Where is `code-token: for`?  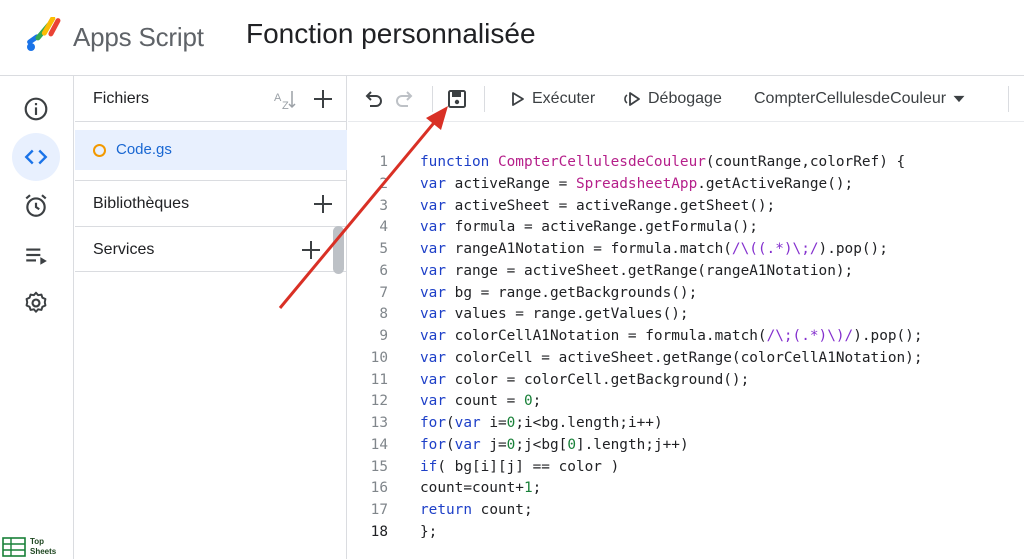
code-token: for is located at coordinates (433, 423).